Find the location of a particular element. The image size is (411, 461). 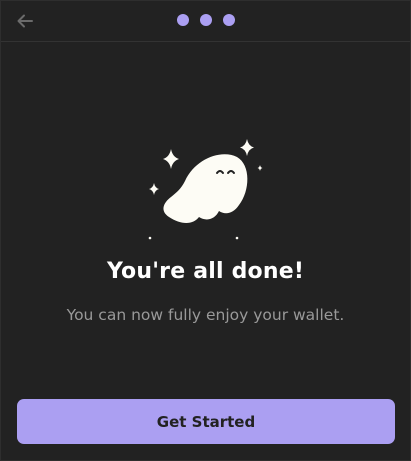

back-button is located at coordinates (25, 21).